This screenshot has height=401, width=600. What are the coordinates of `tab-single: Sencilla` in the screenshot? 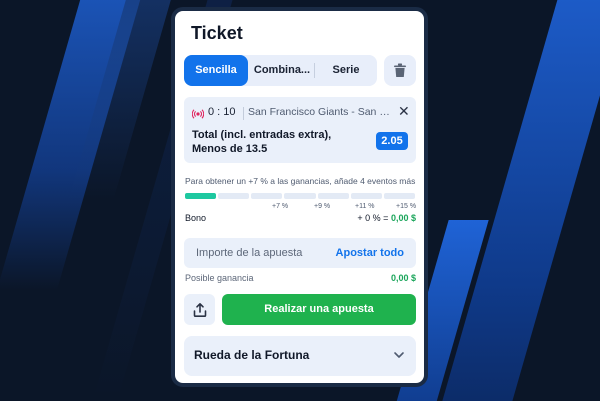 It's located at (216, 70).